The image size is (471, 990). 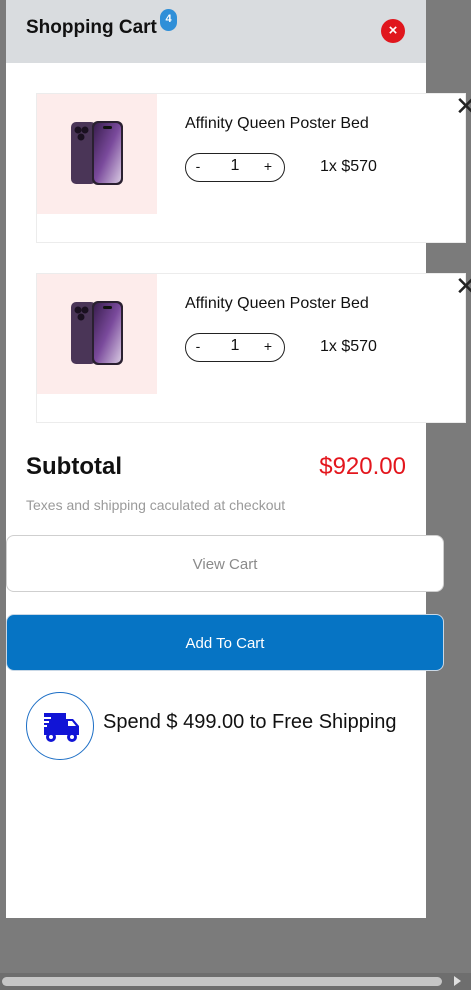 I want to click on scrollbar-thumb, so click(x=222, y=981).